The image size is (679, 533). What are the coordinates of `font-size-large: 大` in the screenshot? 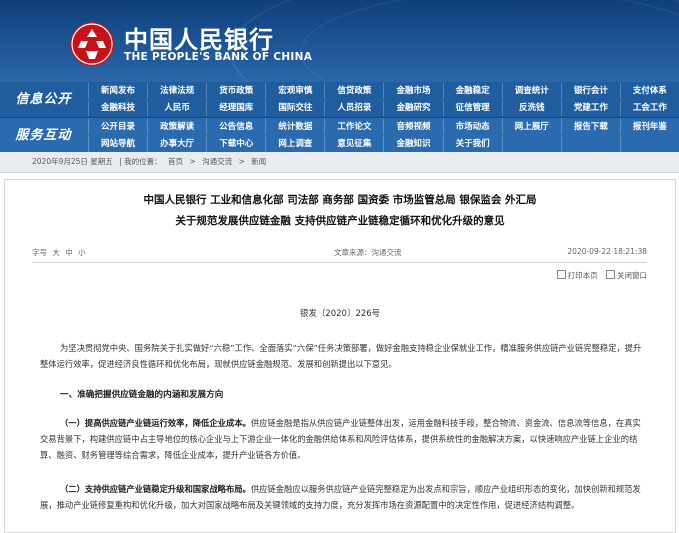 It's located at (56, 252).